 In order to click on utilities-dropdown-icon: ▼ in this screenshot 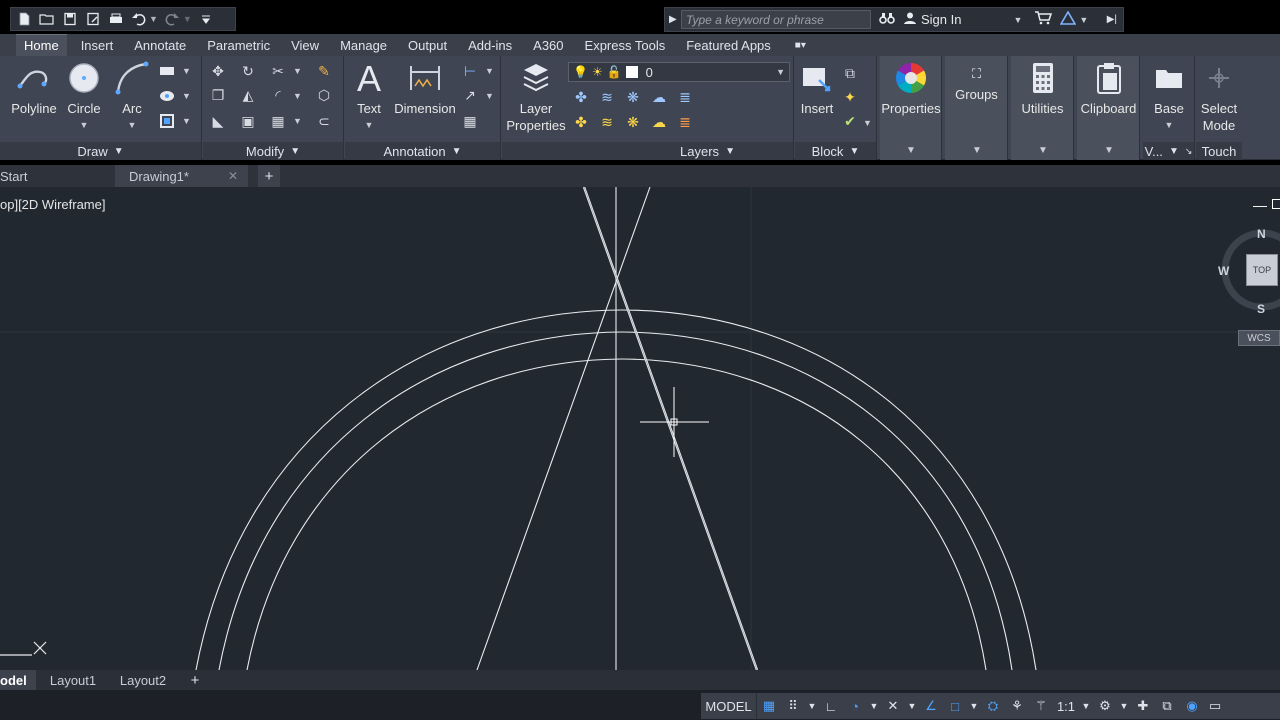, I will do `click(1043, 150)`.